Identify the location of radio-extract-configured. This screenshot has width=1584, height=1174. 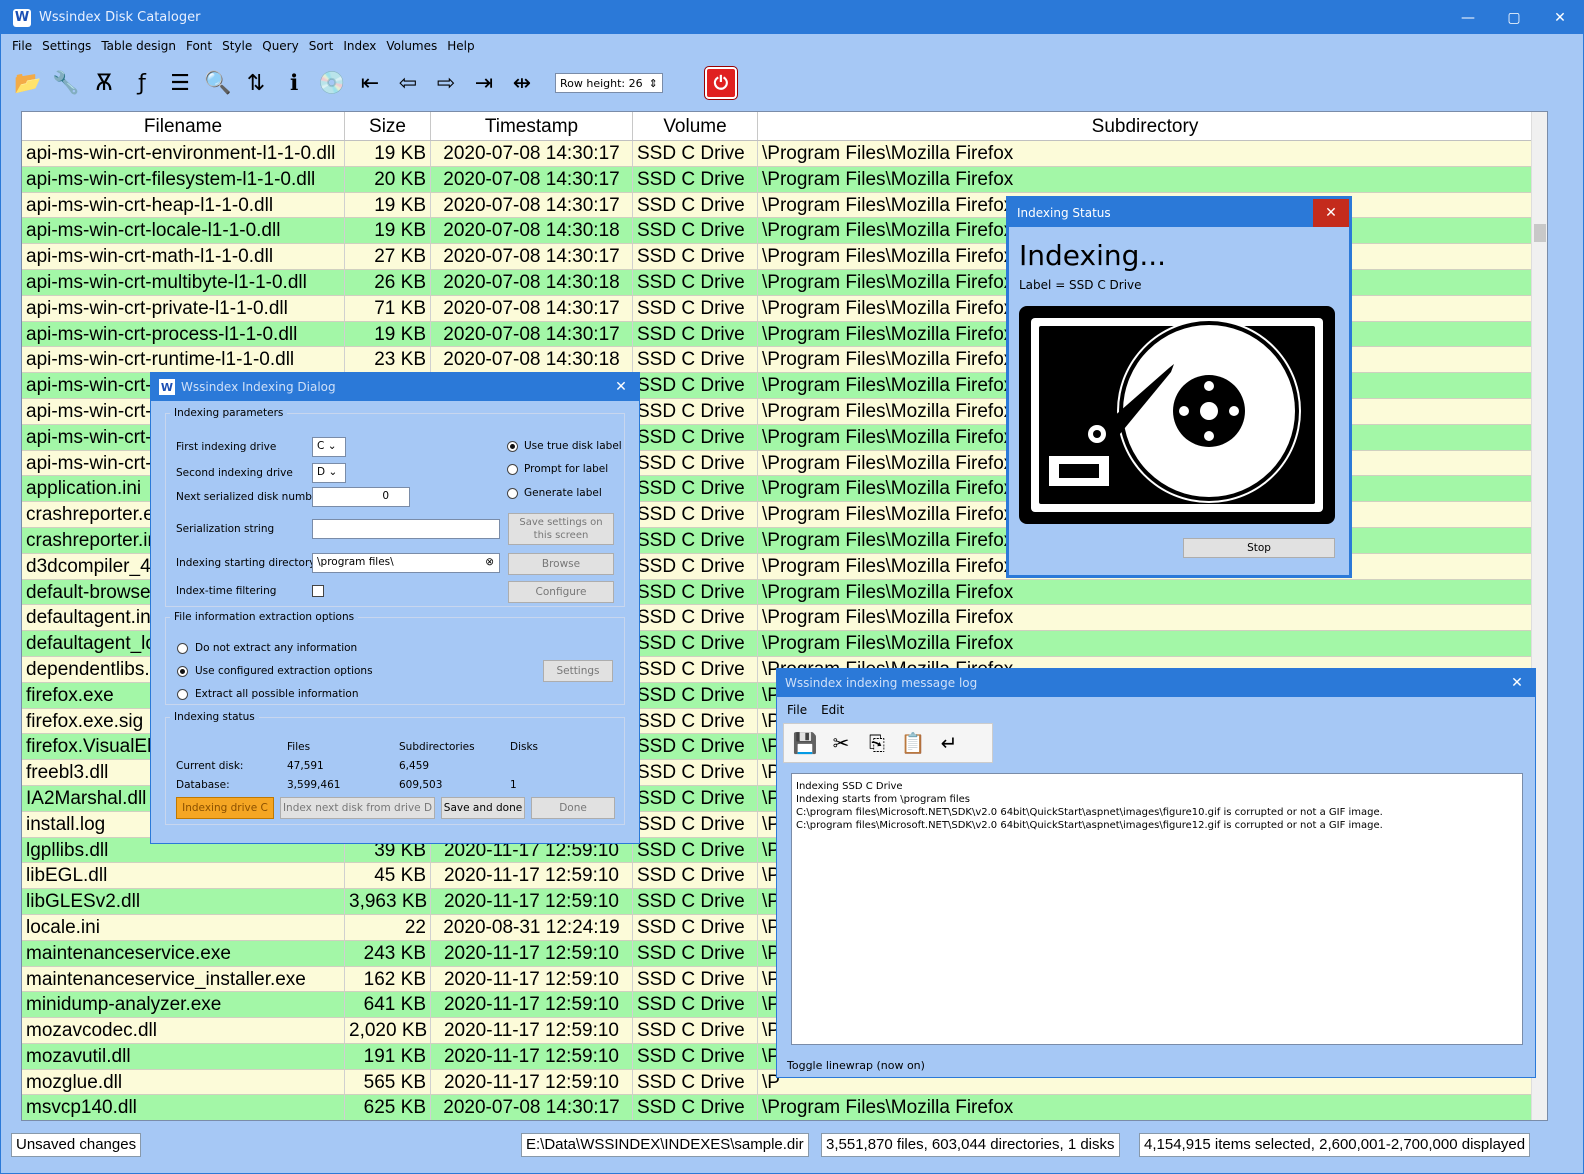
(182, 671).